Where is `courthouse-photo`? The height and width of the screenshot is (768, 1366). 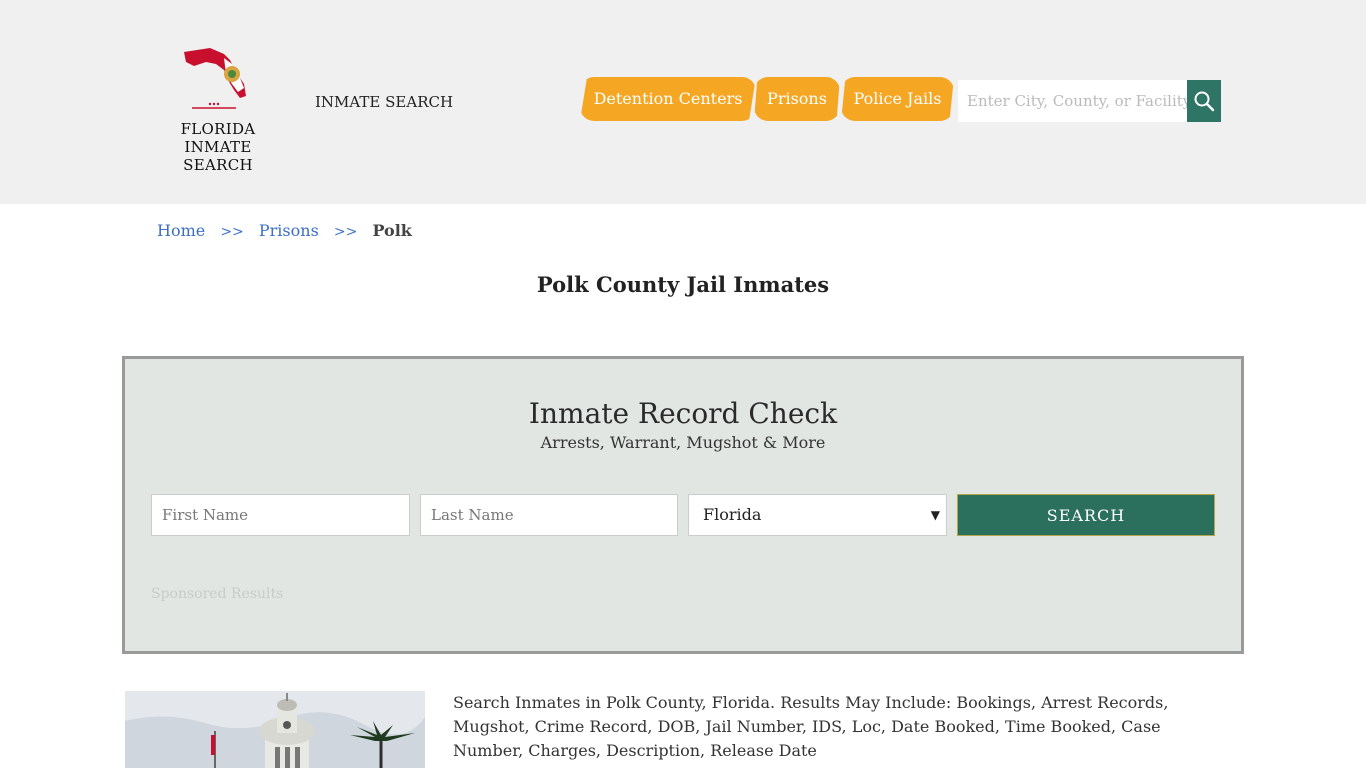 courthouse-photo is located at coordinates (275, 729).